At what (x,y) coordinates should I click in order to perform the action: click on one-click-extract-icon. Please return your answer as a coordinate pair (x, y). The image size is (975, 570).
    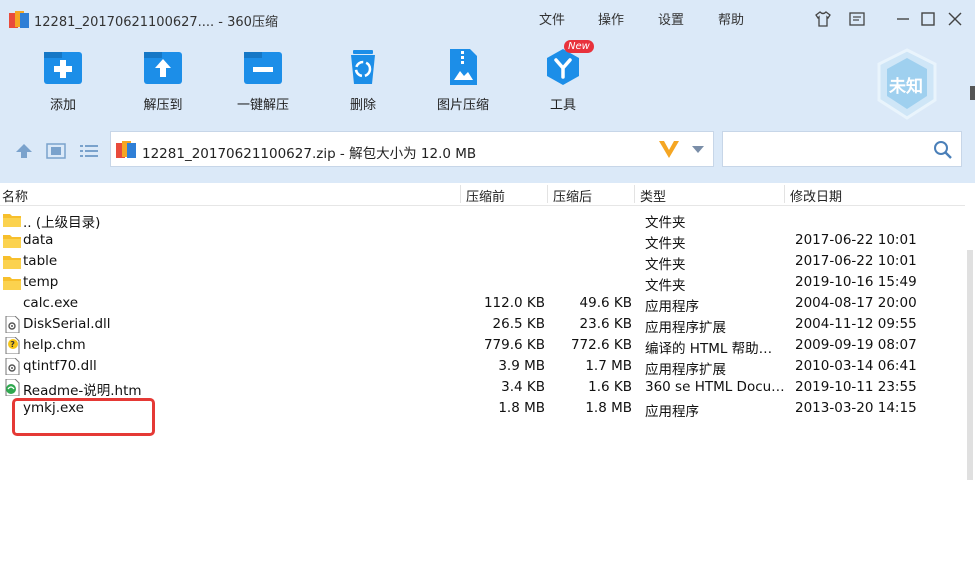
    Looking at the image, I should click on (263, 68).